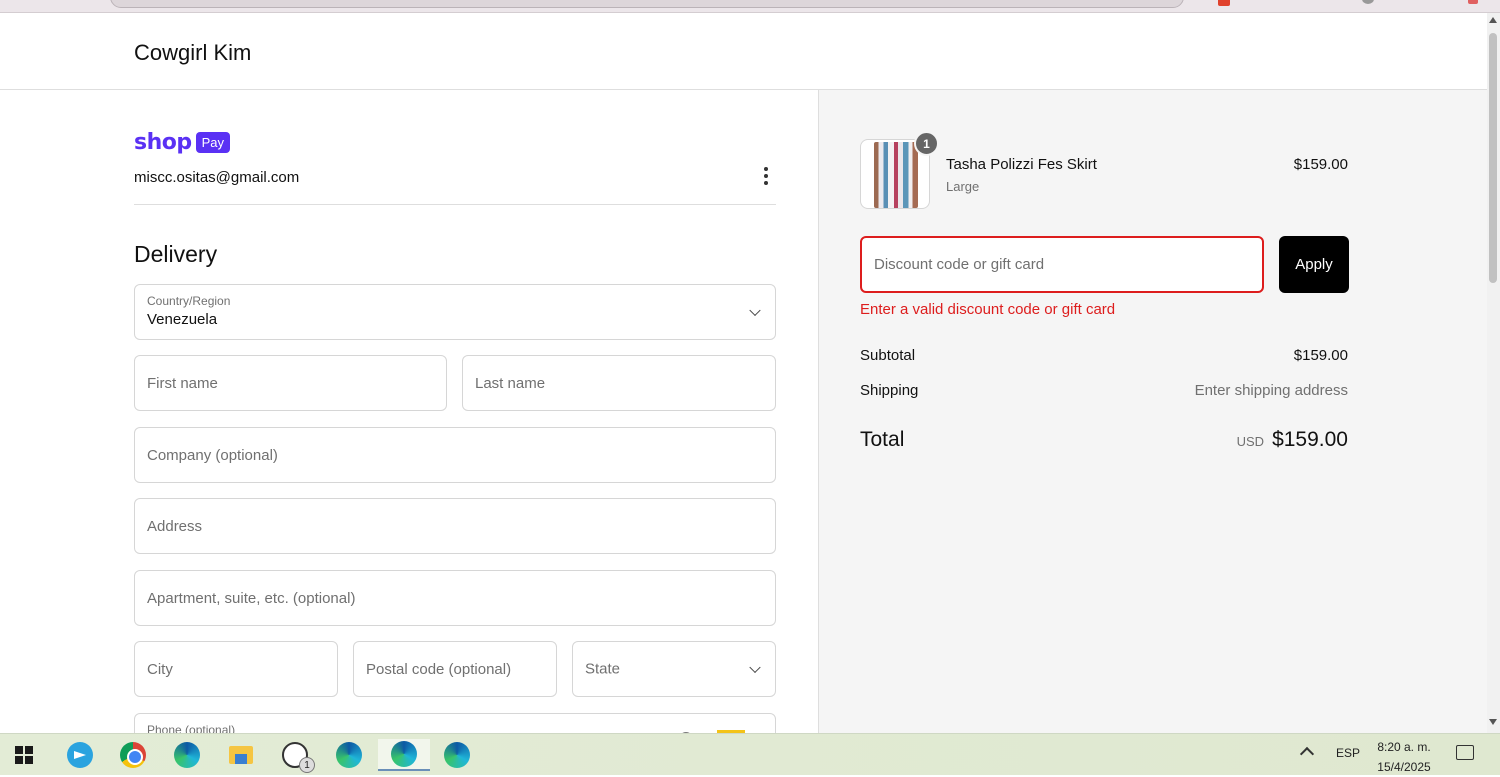 The height and width of the screenshot is (777, 1500). Describe the element at coordinates (133, 755) in the screenshot. I see `chrome-icon` at that location.